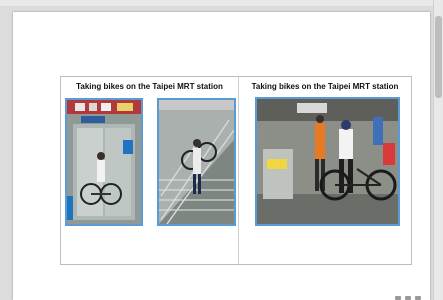  Describe the element at coordinates (438, 150) in the screenshot. I see `vertical-scrollbar` at that location.